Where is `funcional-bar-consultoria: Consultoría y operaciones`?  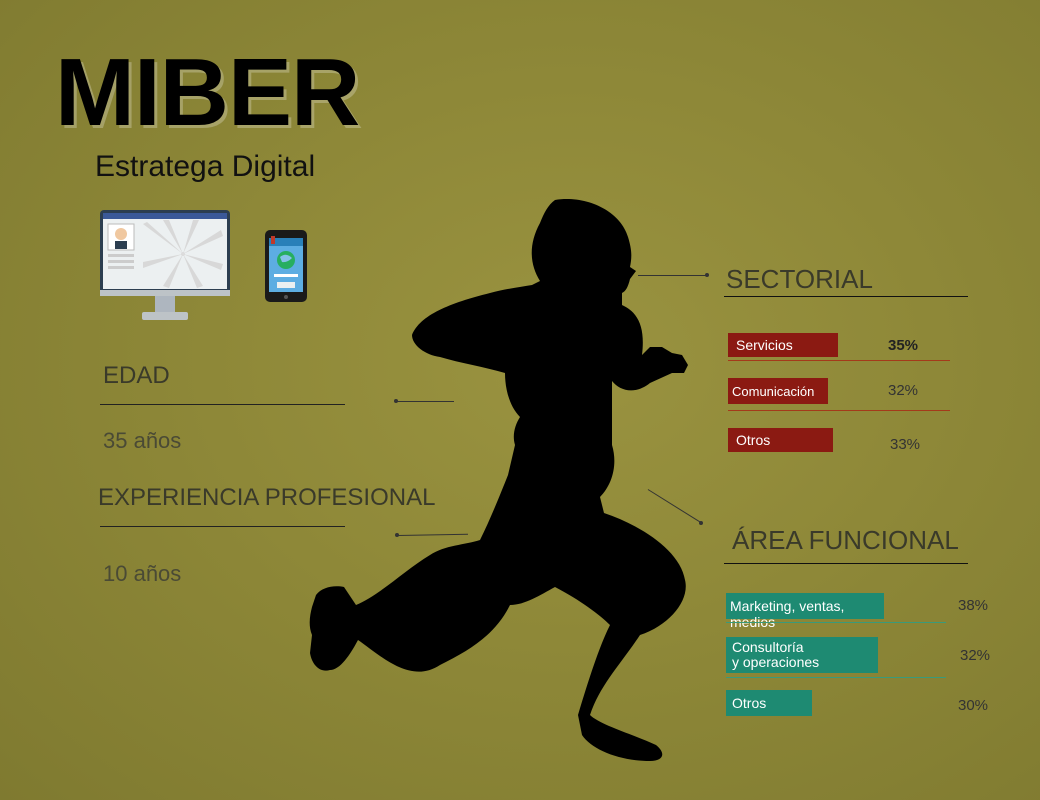 funcional-bar-consultoria: Consultoría y operaciones is located at coordinates (802, 655).